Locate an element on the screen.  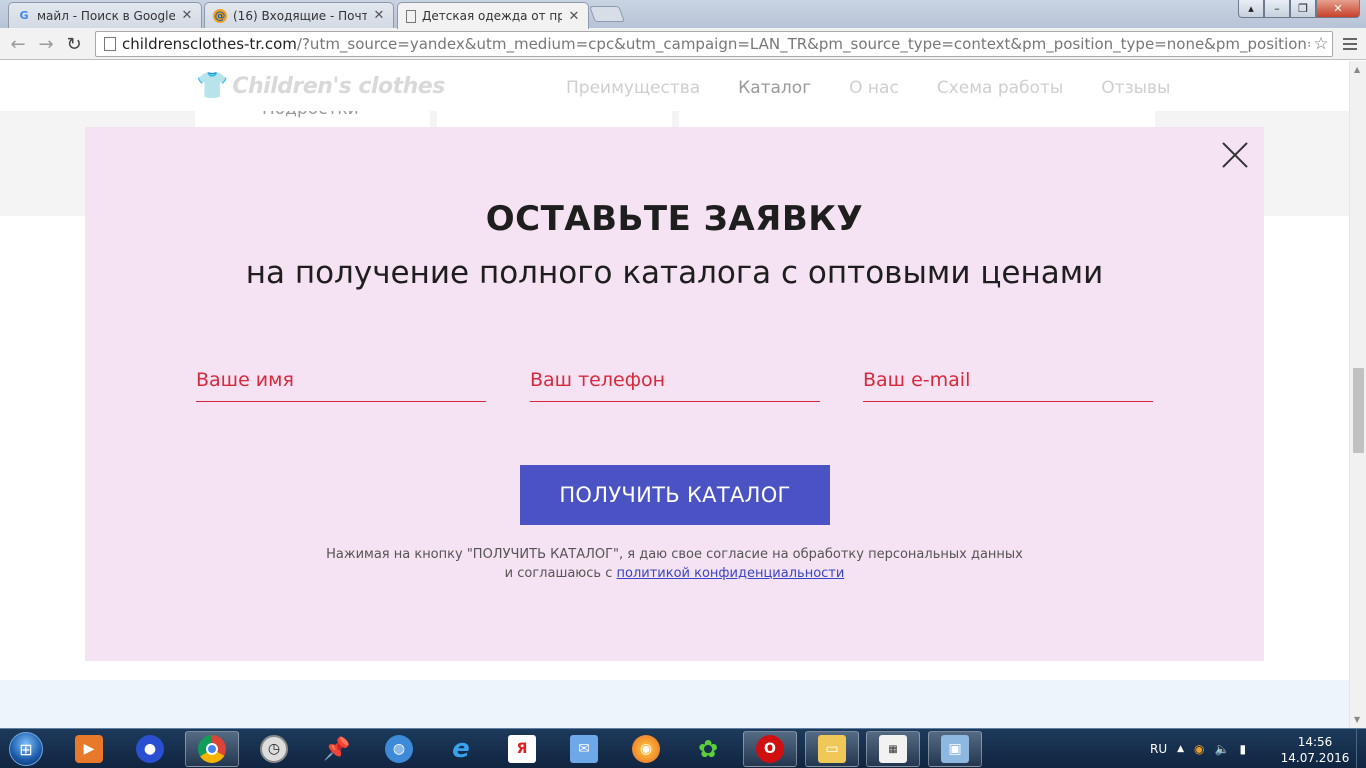
nav-item-workflow: Схема работы is located at coordinates (1000, 88).